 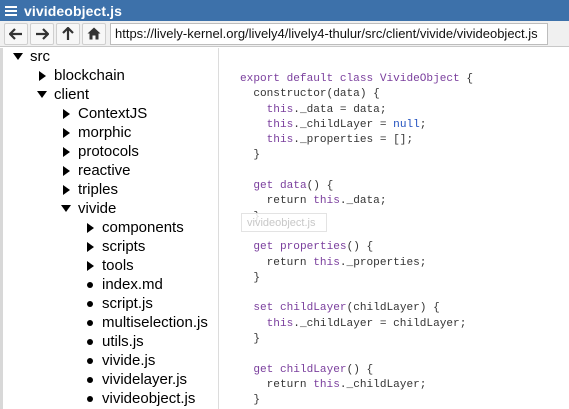 I want to click on code-line: this._childLayer = null;, so click(x=356, y=125).